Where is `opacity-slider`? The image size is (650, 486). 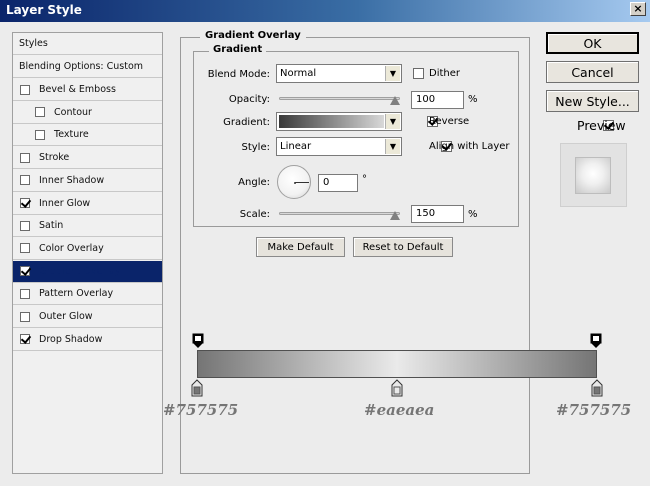
opacity-slider is located at coordinates (339, 98).